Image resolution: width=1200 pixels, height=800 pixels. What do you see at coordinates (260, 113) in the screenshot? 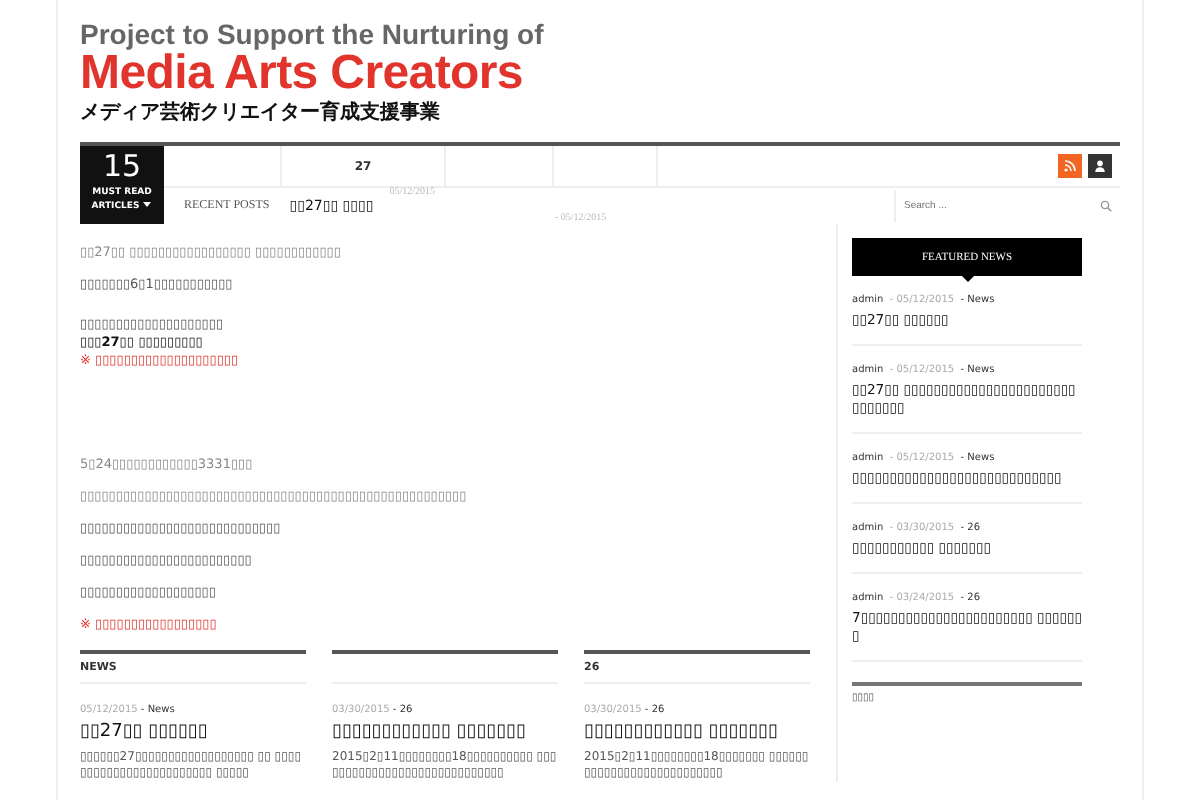
I see `site-tagline: メディア芸術クリエイター育成支援事業` at bounding box center [260, 113].